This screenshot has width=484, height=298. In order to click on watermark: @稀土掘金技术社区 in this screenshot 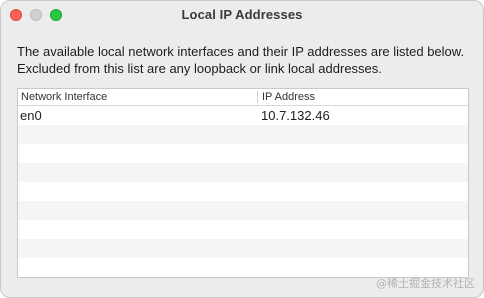, I will do `click(425, 283)`.